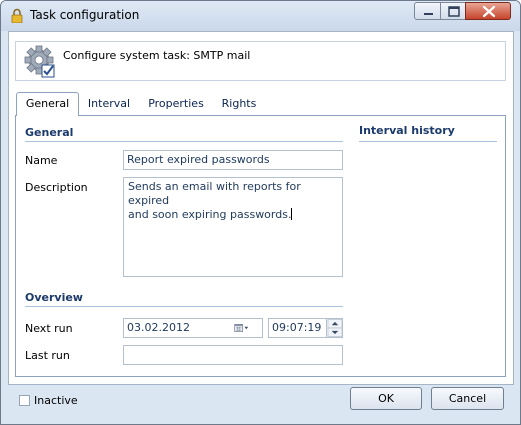  What do you see at coordinates (260, 16) in the screenshot?
I see `title-bar: Task configuration` at bounding box center [260, 16].